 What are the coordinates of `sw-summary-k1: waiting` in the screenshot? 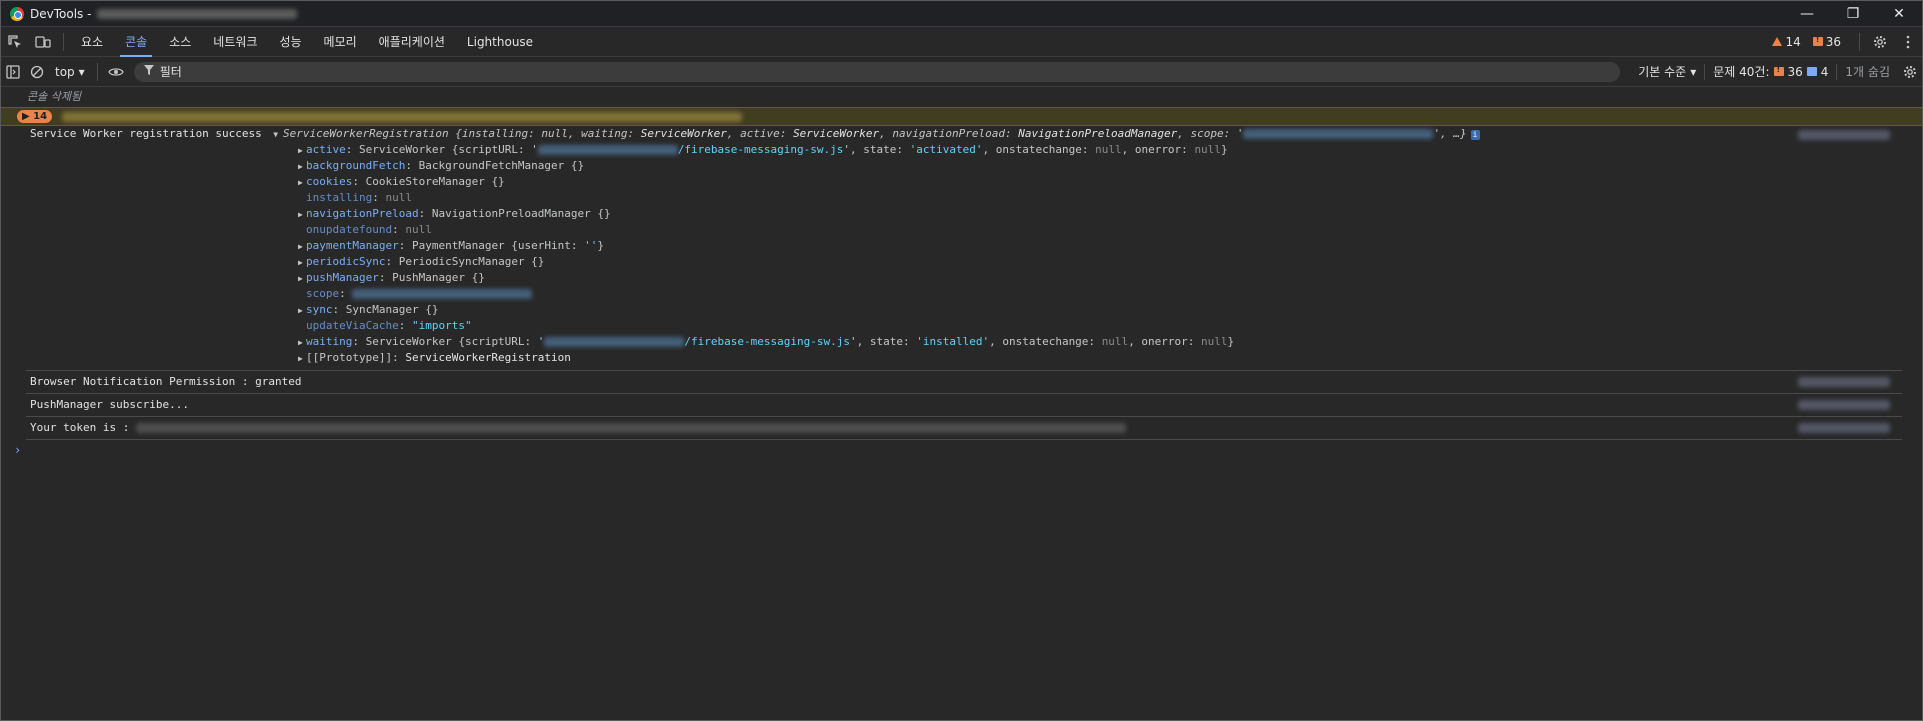 It's located at (604, 133).